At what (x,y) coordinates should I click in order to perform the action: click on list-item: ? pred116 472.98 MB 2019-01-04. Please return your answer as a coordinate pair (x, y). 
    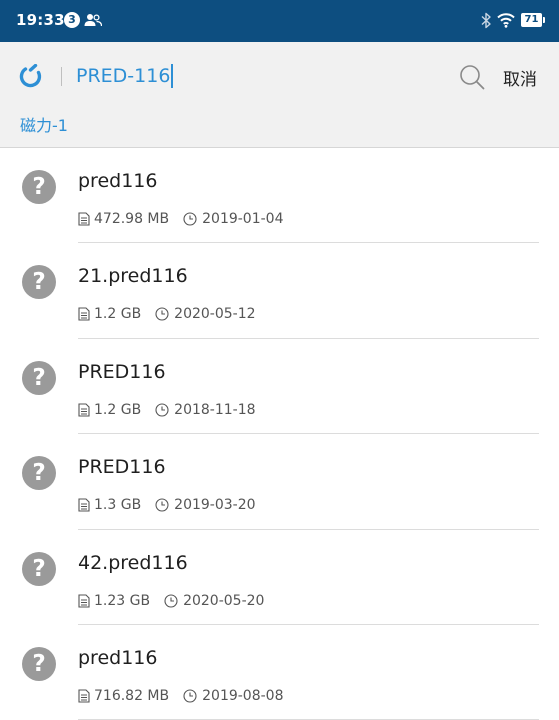
    Looking at the image, I should click on (279, 196).